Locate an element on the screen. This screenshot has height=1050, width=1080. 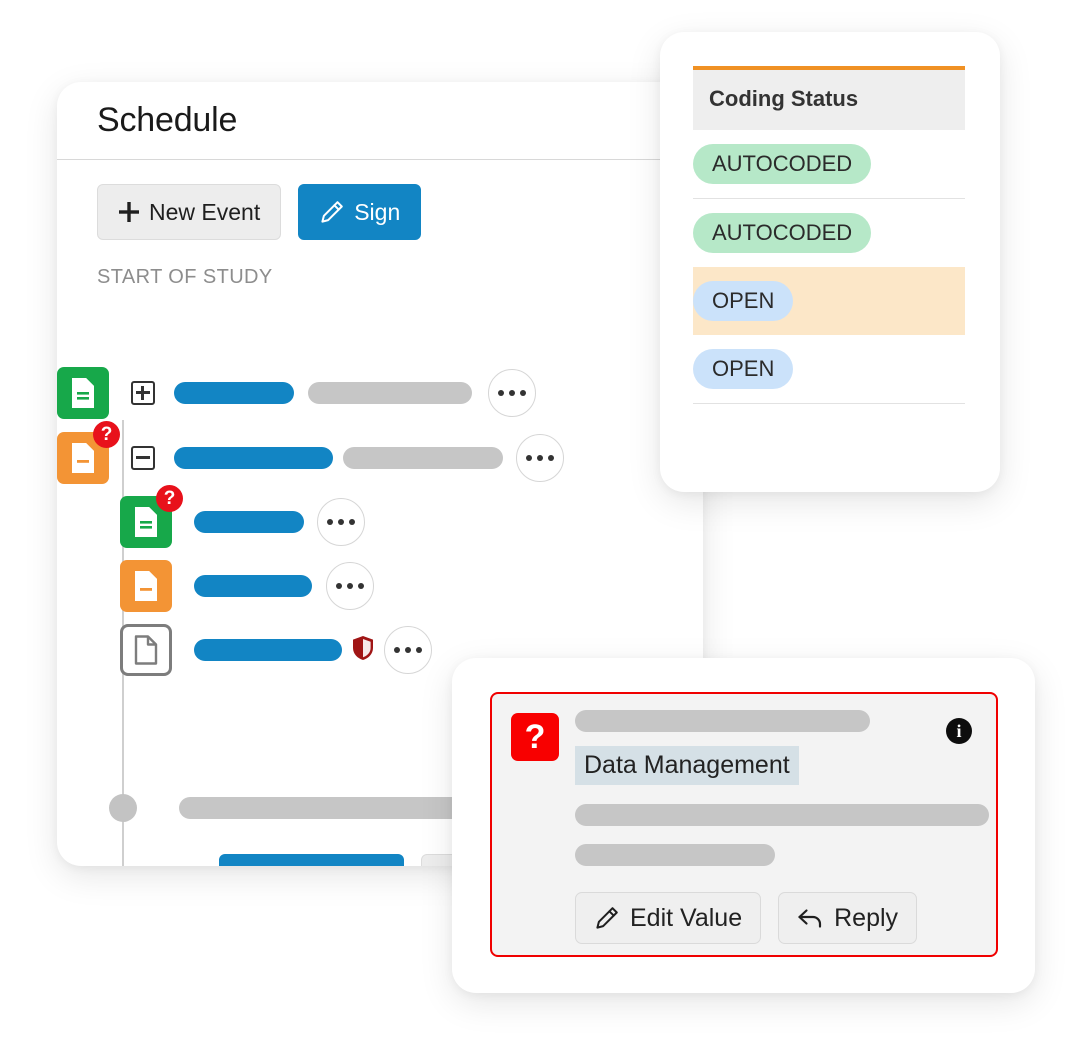
enter-date-button: Enter Date is located at coordinates (311, 860).